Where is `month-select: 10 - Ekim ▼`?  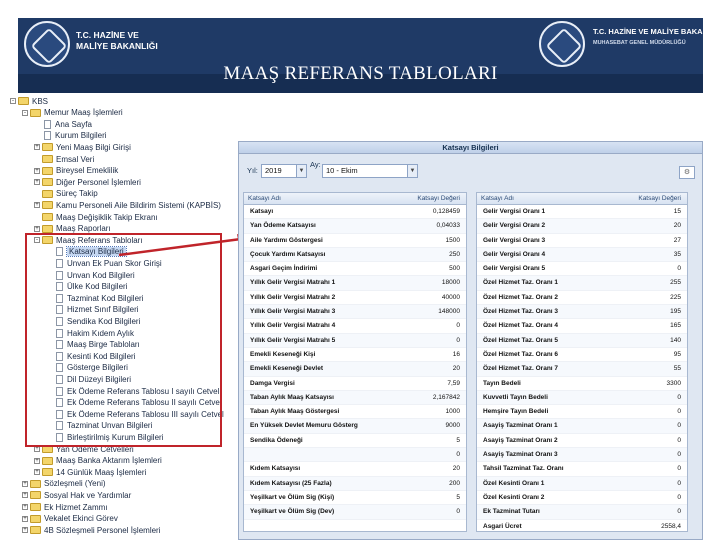
month-select: 10 - Ekim ▼ is located at coordinates (370, 171).